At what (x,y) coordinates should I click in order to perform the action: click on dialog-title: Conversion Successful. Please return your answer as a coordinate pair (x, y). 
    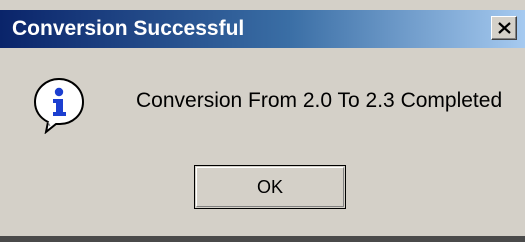
    Looking at the image, I should click on (128, 28).